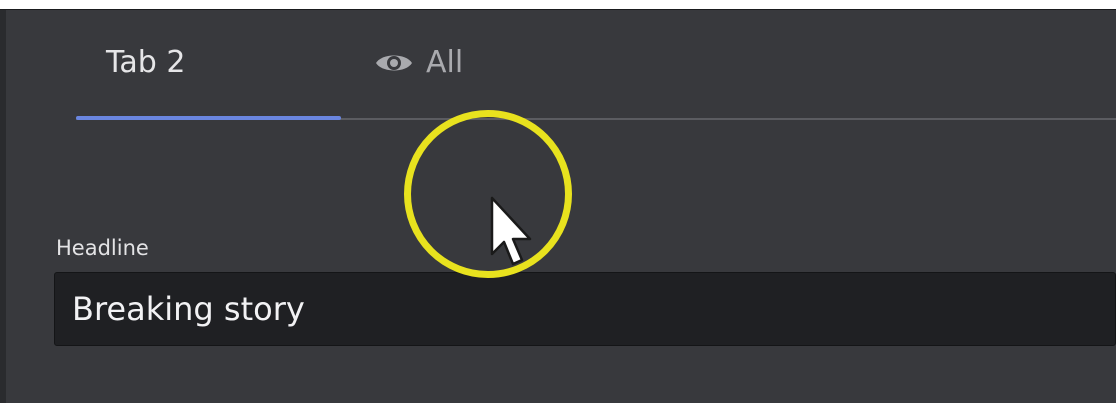 The image size is (1116, 403). I want to click on tab-2-label: Tab 2, so click(146, 62).